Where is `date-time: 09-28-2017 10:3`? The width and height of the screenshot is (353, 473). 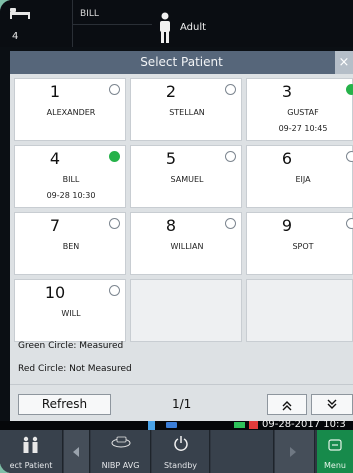
date-time: 09-28-2017 10:3 is located at coordinates (304, 424).